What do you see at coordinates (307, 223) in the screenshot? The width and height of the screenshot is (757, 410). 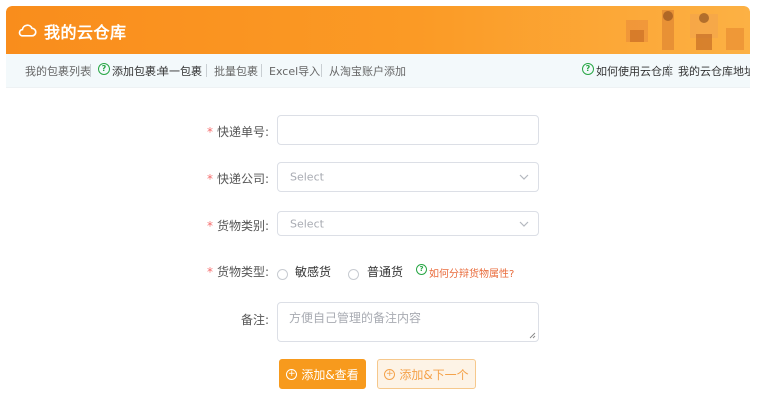 I see `goods-category-select-placeholder: Select` at bounding box center [307, 223].